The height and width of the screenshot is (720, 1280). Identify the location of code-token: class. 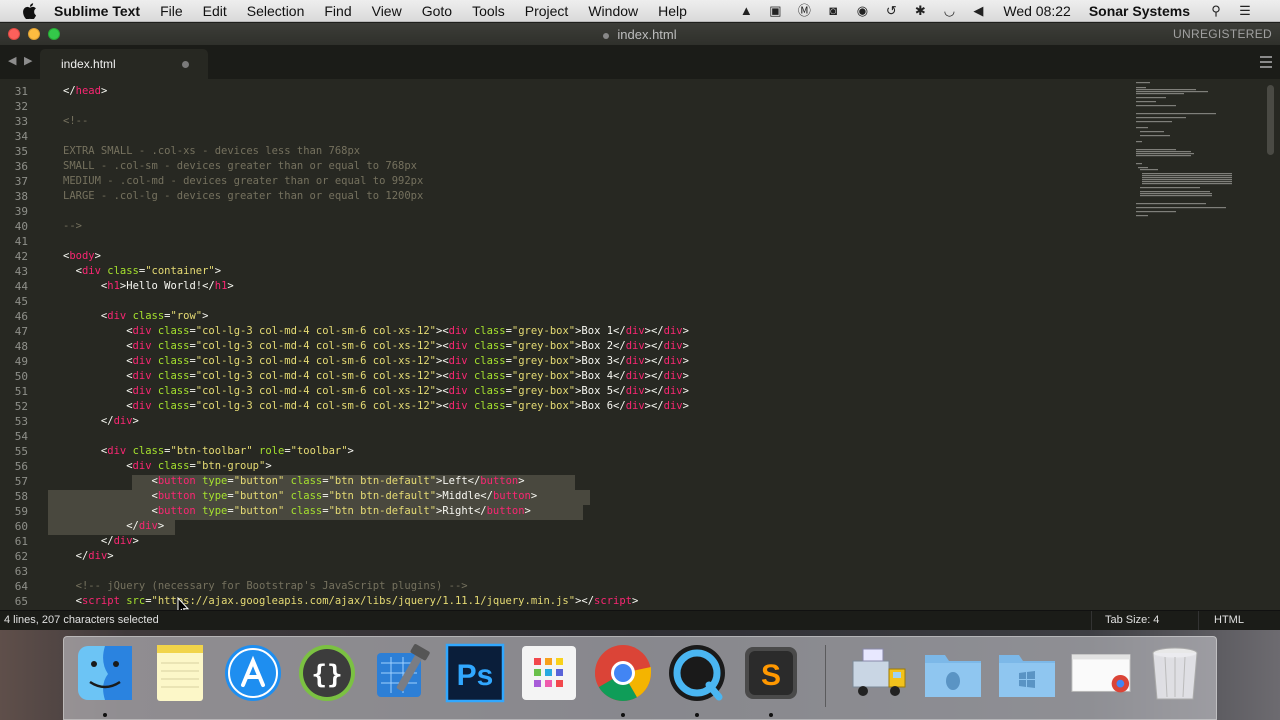
(306, 496).